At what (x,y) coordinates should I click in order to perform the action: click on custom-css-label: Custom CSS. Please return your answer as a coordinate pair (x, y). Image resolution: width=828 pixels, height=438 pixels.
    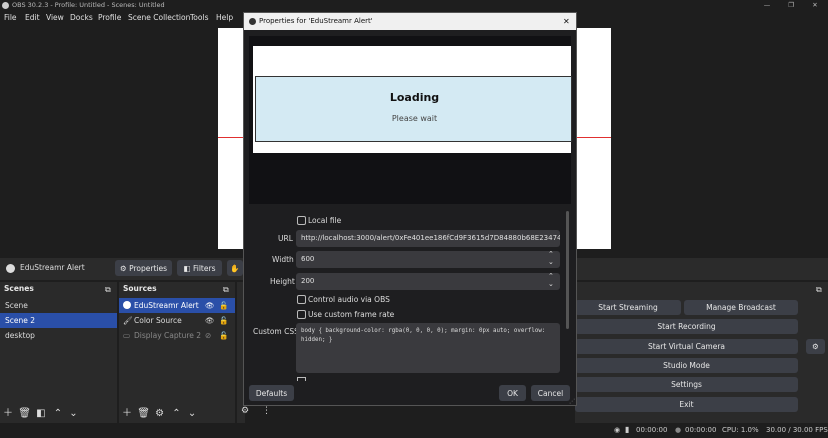
    Looking at the image, I should click on (276, 331).